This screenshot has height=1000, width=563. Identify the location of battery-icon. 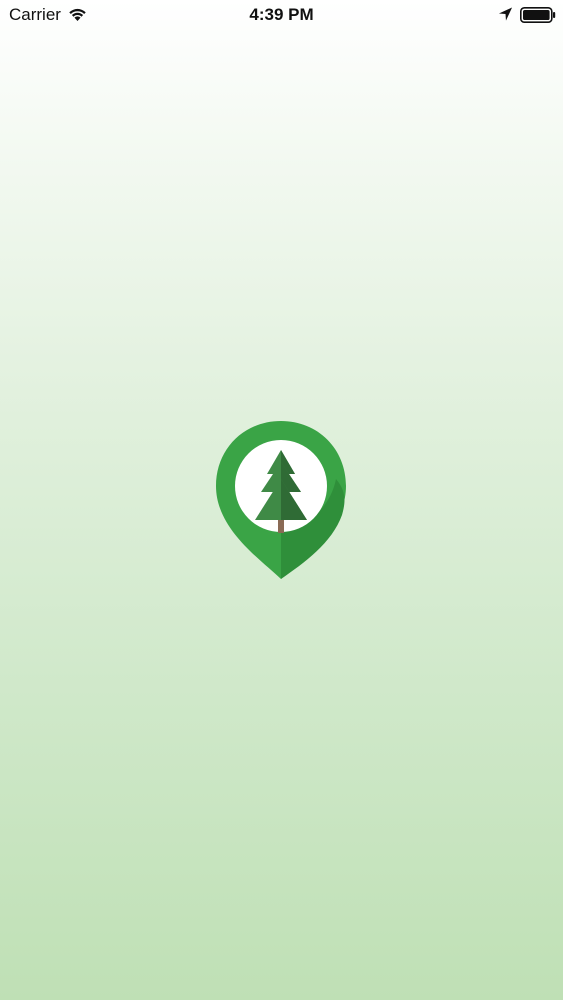
(538, 15).